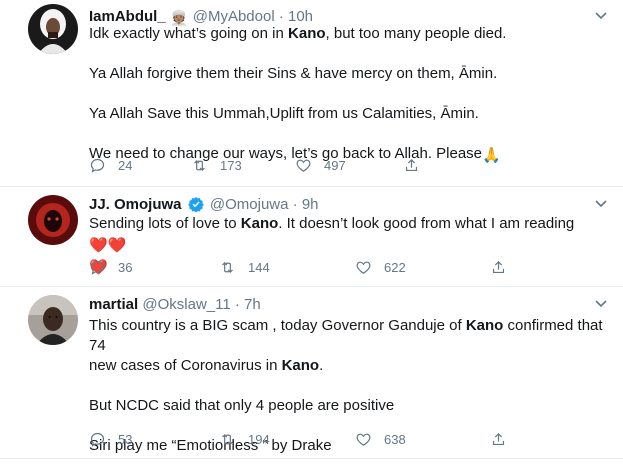  I want to click on reply-button: 24, so click(110, 165).